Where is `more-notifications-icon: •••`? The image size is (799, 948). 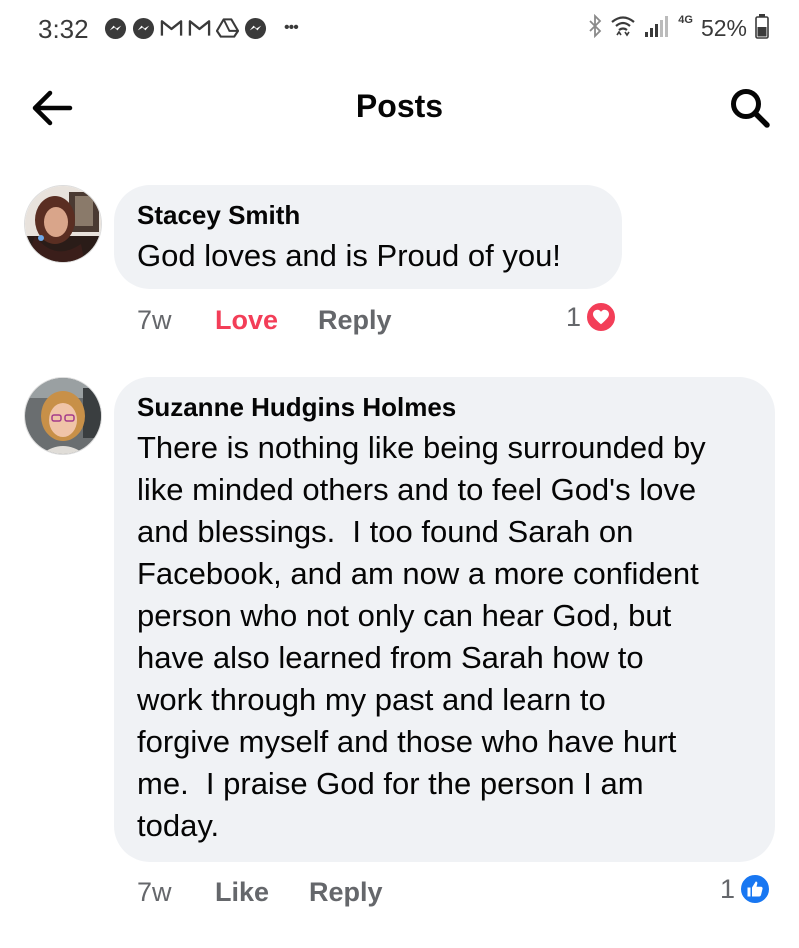 more-notifications-icon: ••• is located at coordinates (291, 27).